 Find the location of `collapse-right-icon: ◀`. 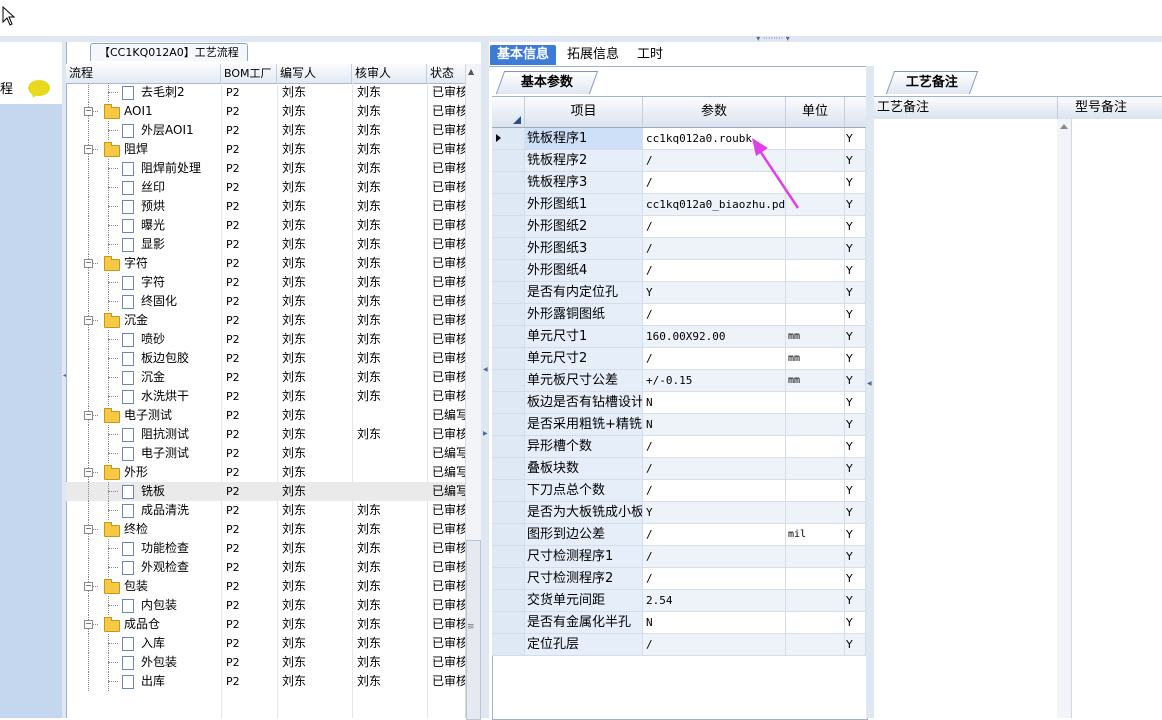

collapse-right-icon: ◀ is located at coordinates (869, 383).